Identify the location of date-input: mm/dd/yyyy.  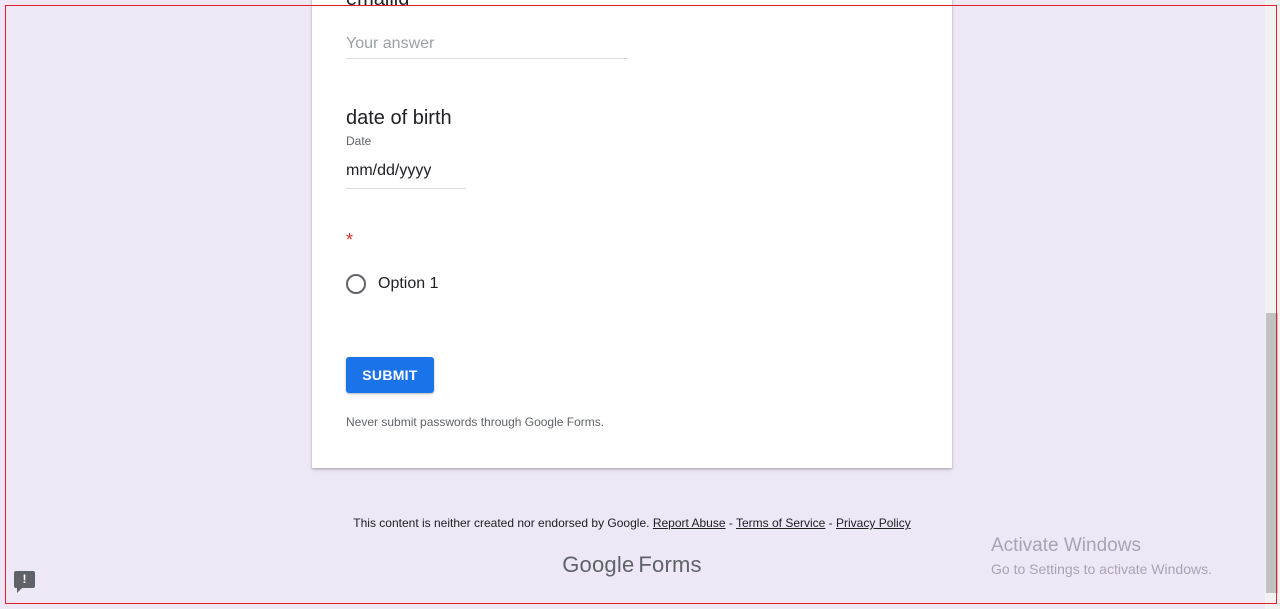
(406, 174).